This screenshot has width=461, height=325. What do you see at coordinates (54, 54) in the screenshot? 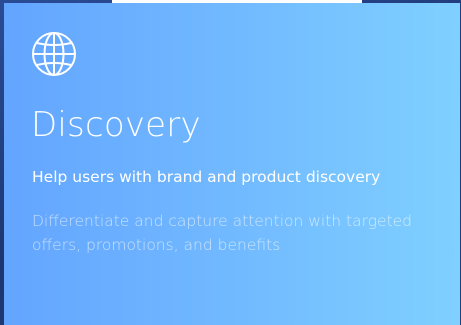
I see `globe-icon` at bounding box center [54, 54].